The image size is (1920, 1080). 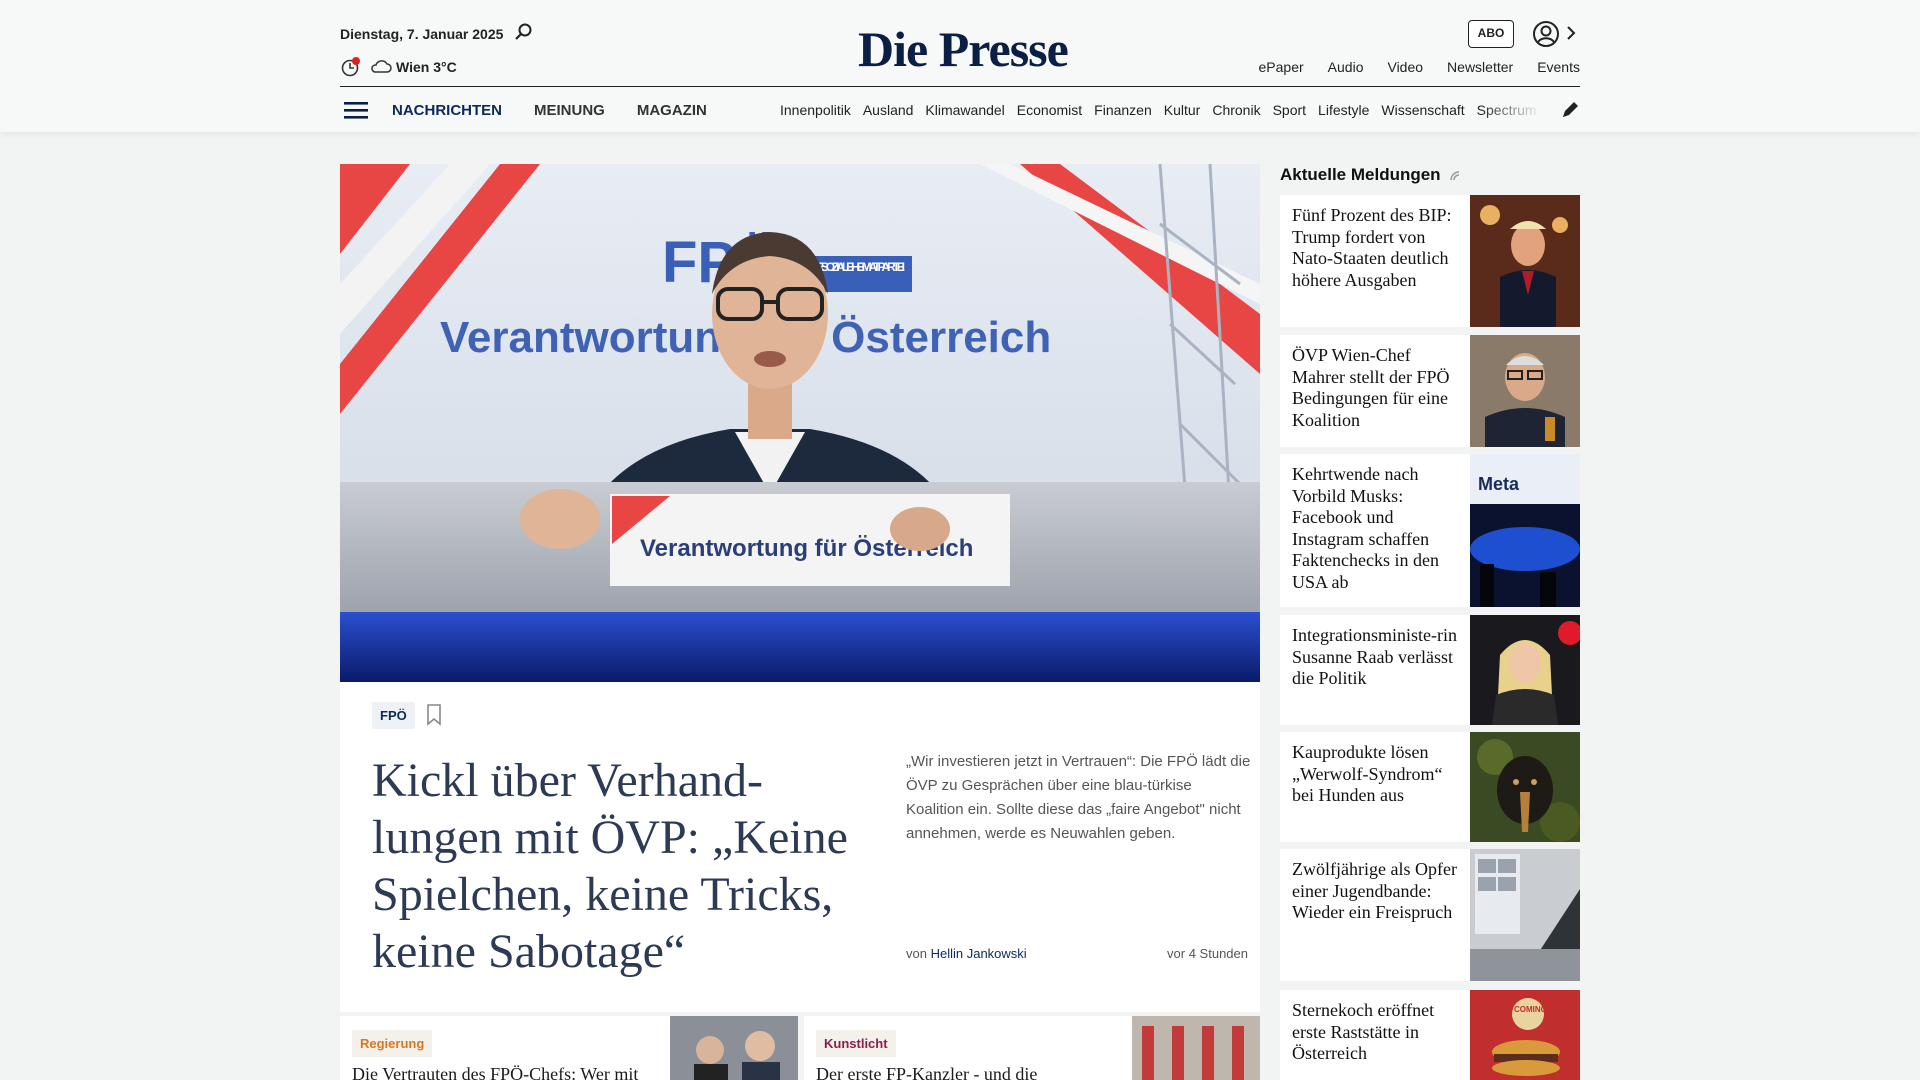 I want to click on nav-kultur: Kultur, so click(x=1182, y=110).